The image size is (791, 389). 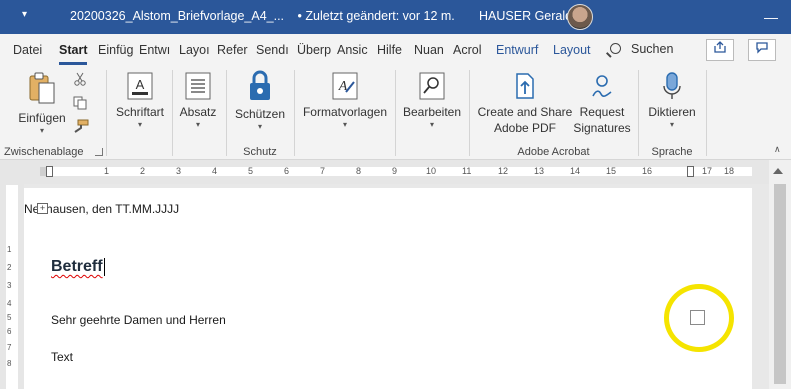 What do you see at coordinates (672, 85) in the screenshot?
I see `microphone-icon` at bounding box center [672, 85].